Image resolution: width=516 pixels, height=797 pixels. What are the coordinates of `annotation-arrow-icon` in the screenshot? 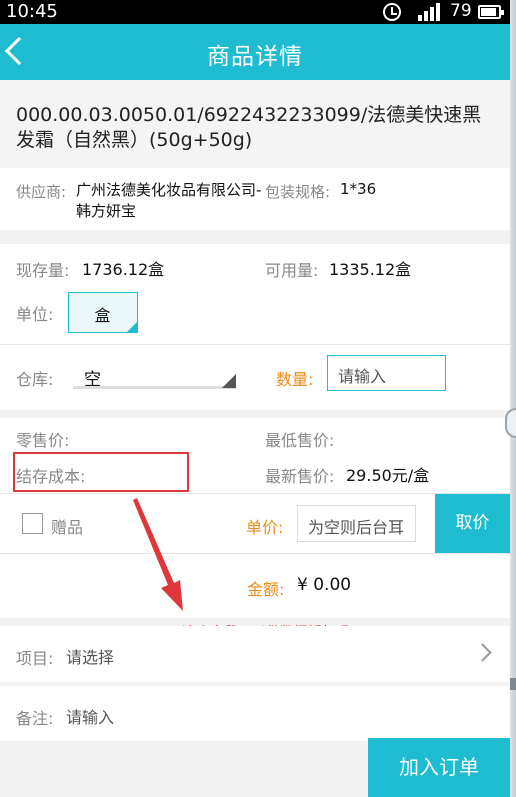 It's located at (158, 554).